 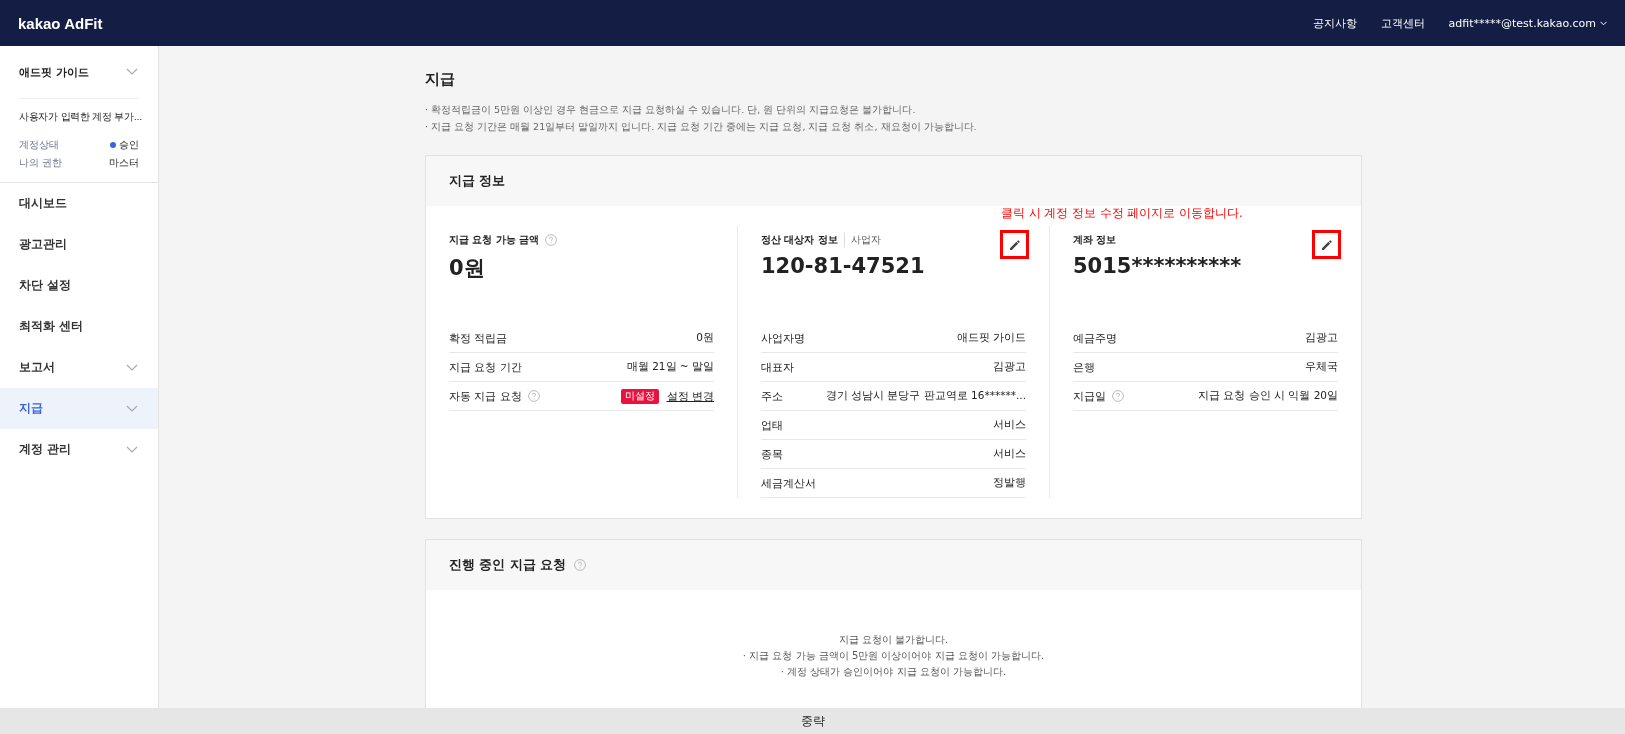 I want to click on section-title: 정산 대상자 정보, so click(x=799, y=240).